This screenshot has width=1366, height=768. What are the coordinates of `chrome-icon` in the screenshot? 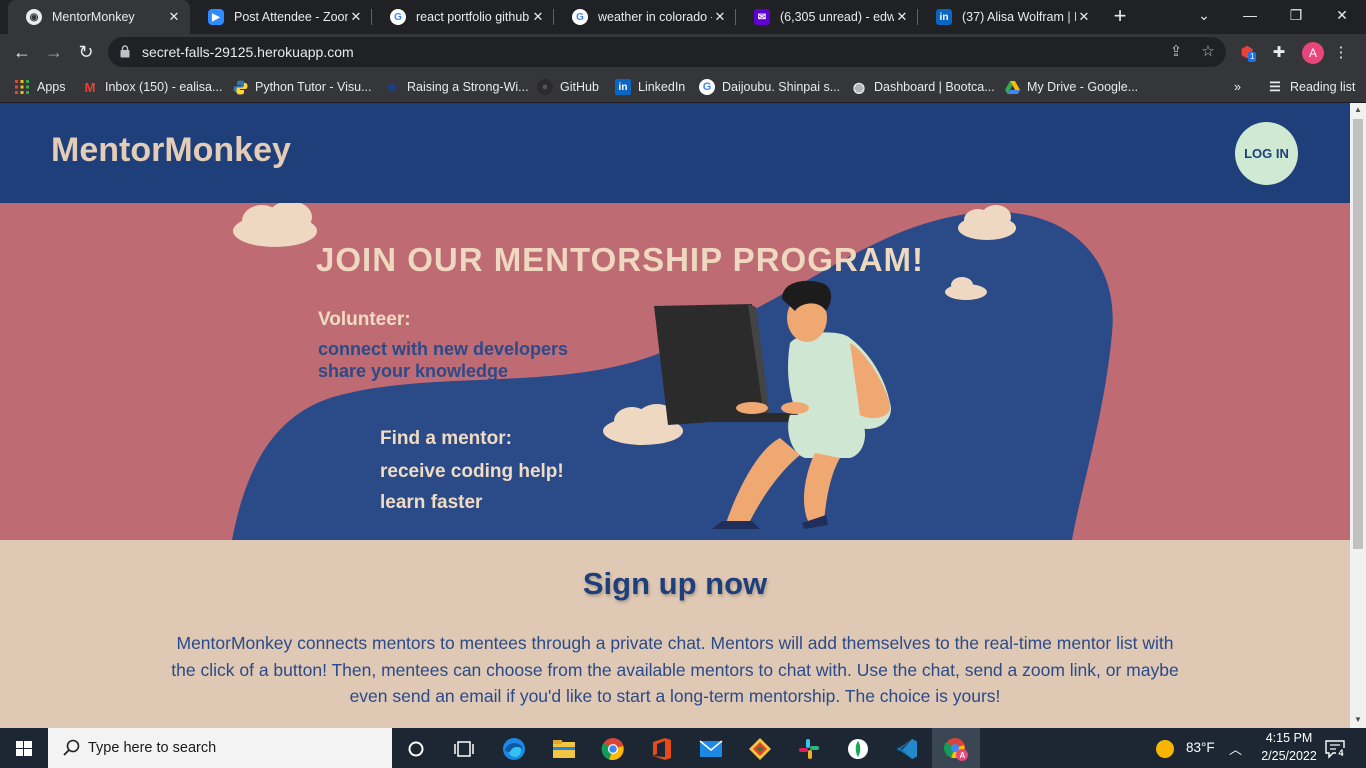 It's located at (613, 749).